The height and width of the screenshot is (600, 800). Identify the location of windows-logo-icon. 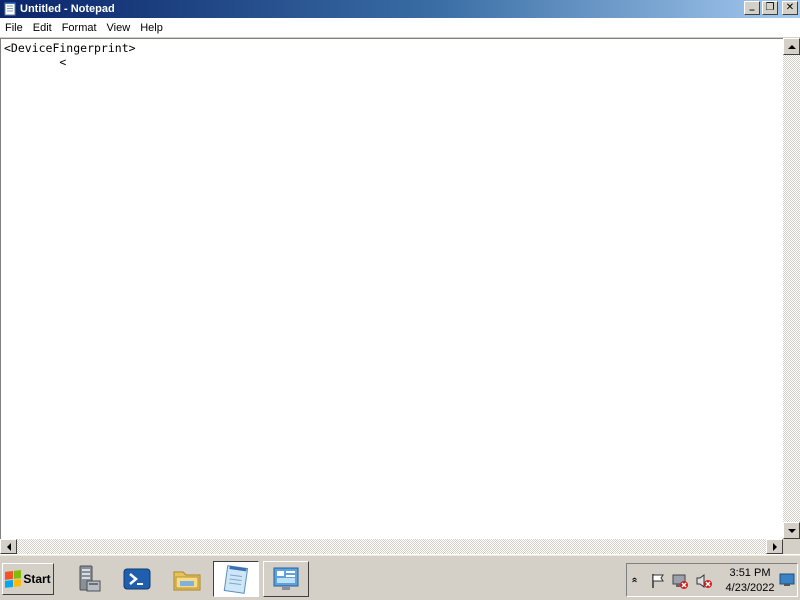
(13, 579).